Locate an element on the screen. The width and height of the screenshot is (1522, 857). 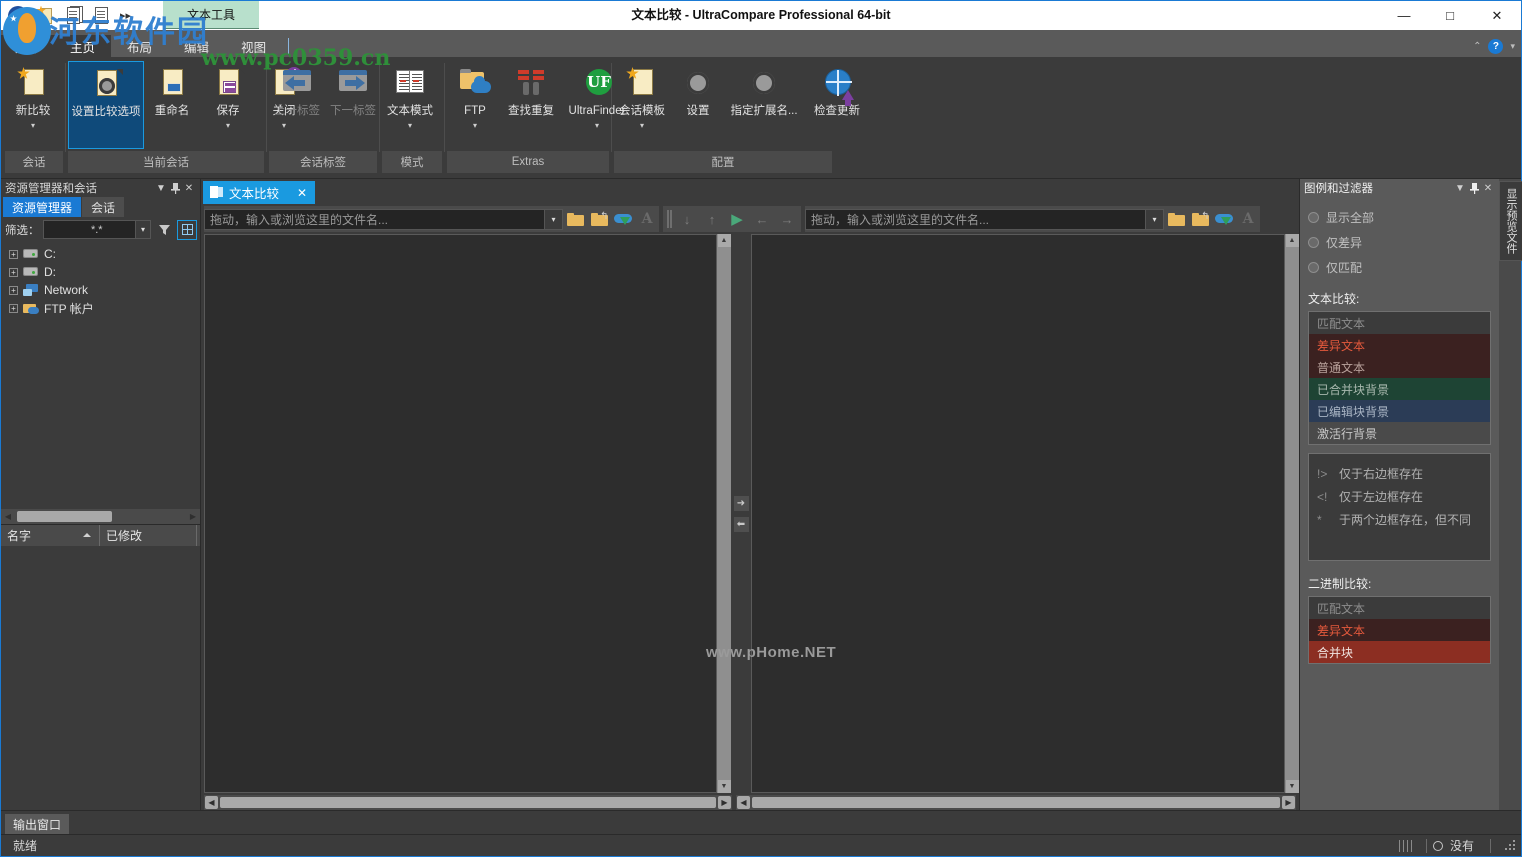
ftp-button: FTP ▾ is located at coordinates (475, 95).